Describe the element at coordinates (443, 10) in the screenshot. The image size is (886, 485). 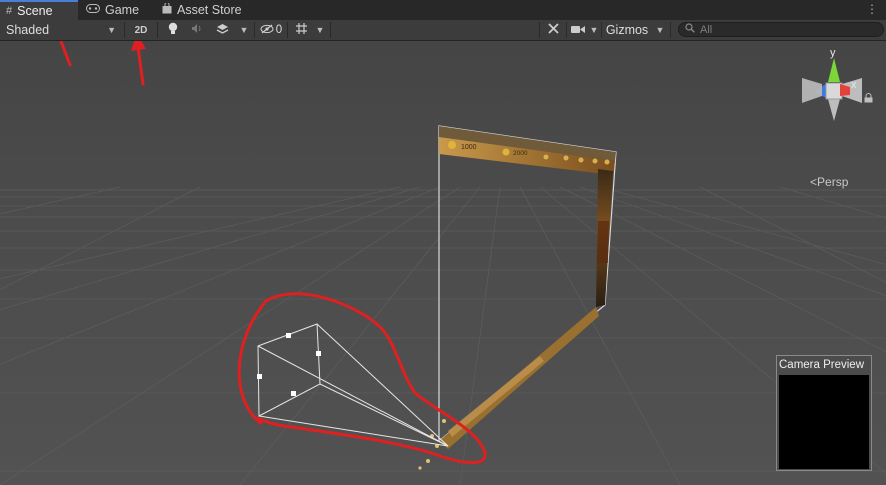
I see `window-tab-bar: # Scene Game Asset Store ⋮` at that location.